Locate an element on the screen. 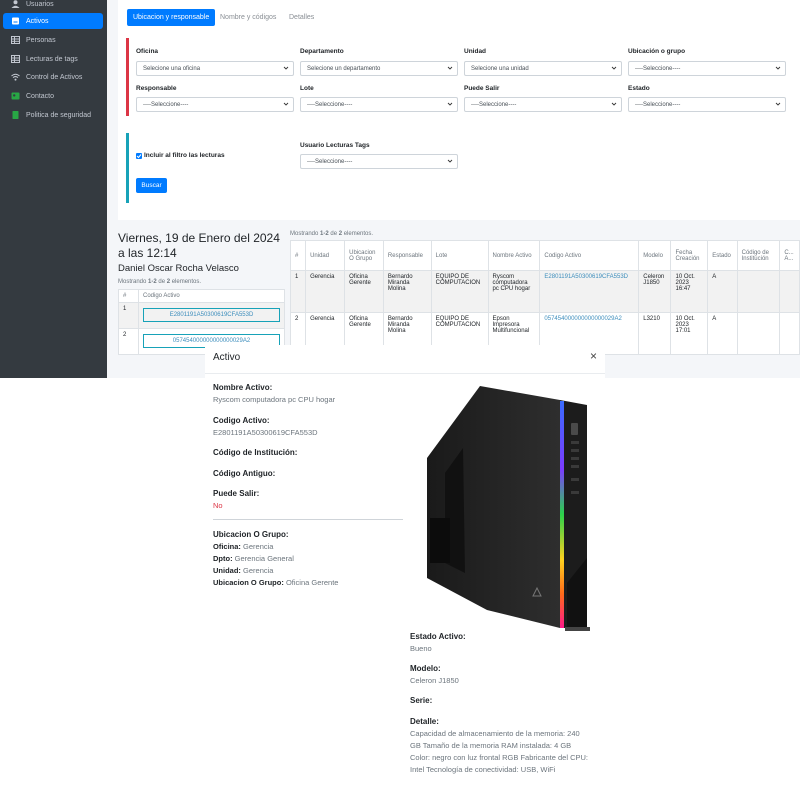 The width and height of the screenshot is (800, 800). sidebar-item-politica-de-seguridad: Politica de seguridad is located at coordinates (53, 115).